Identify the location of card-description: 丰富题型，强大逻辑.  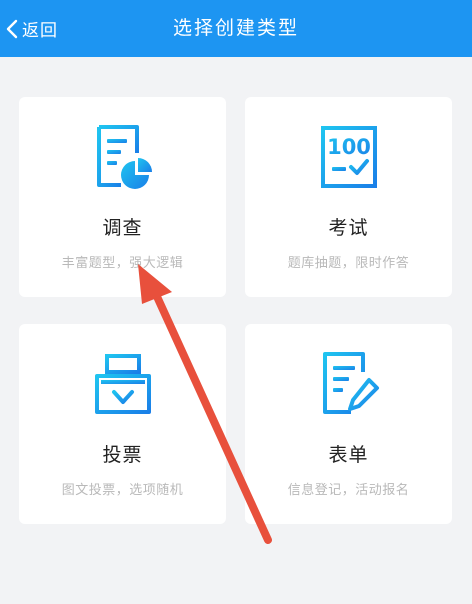
(122, 263).